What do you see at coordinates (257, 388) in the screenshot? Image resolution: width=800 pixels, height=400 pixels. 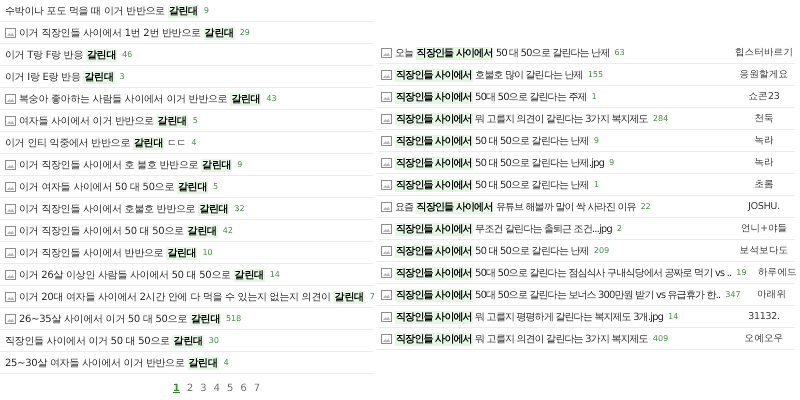 I see `page-link: 7` at bounding box center [257, 388].